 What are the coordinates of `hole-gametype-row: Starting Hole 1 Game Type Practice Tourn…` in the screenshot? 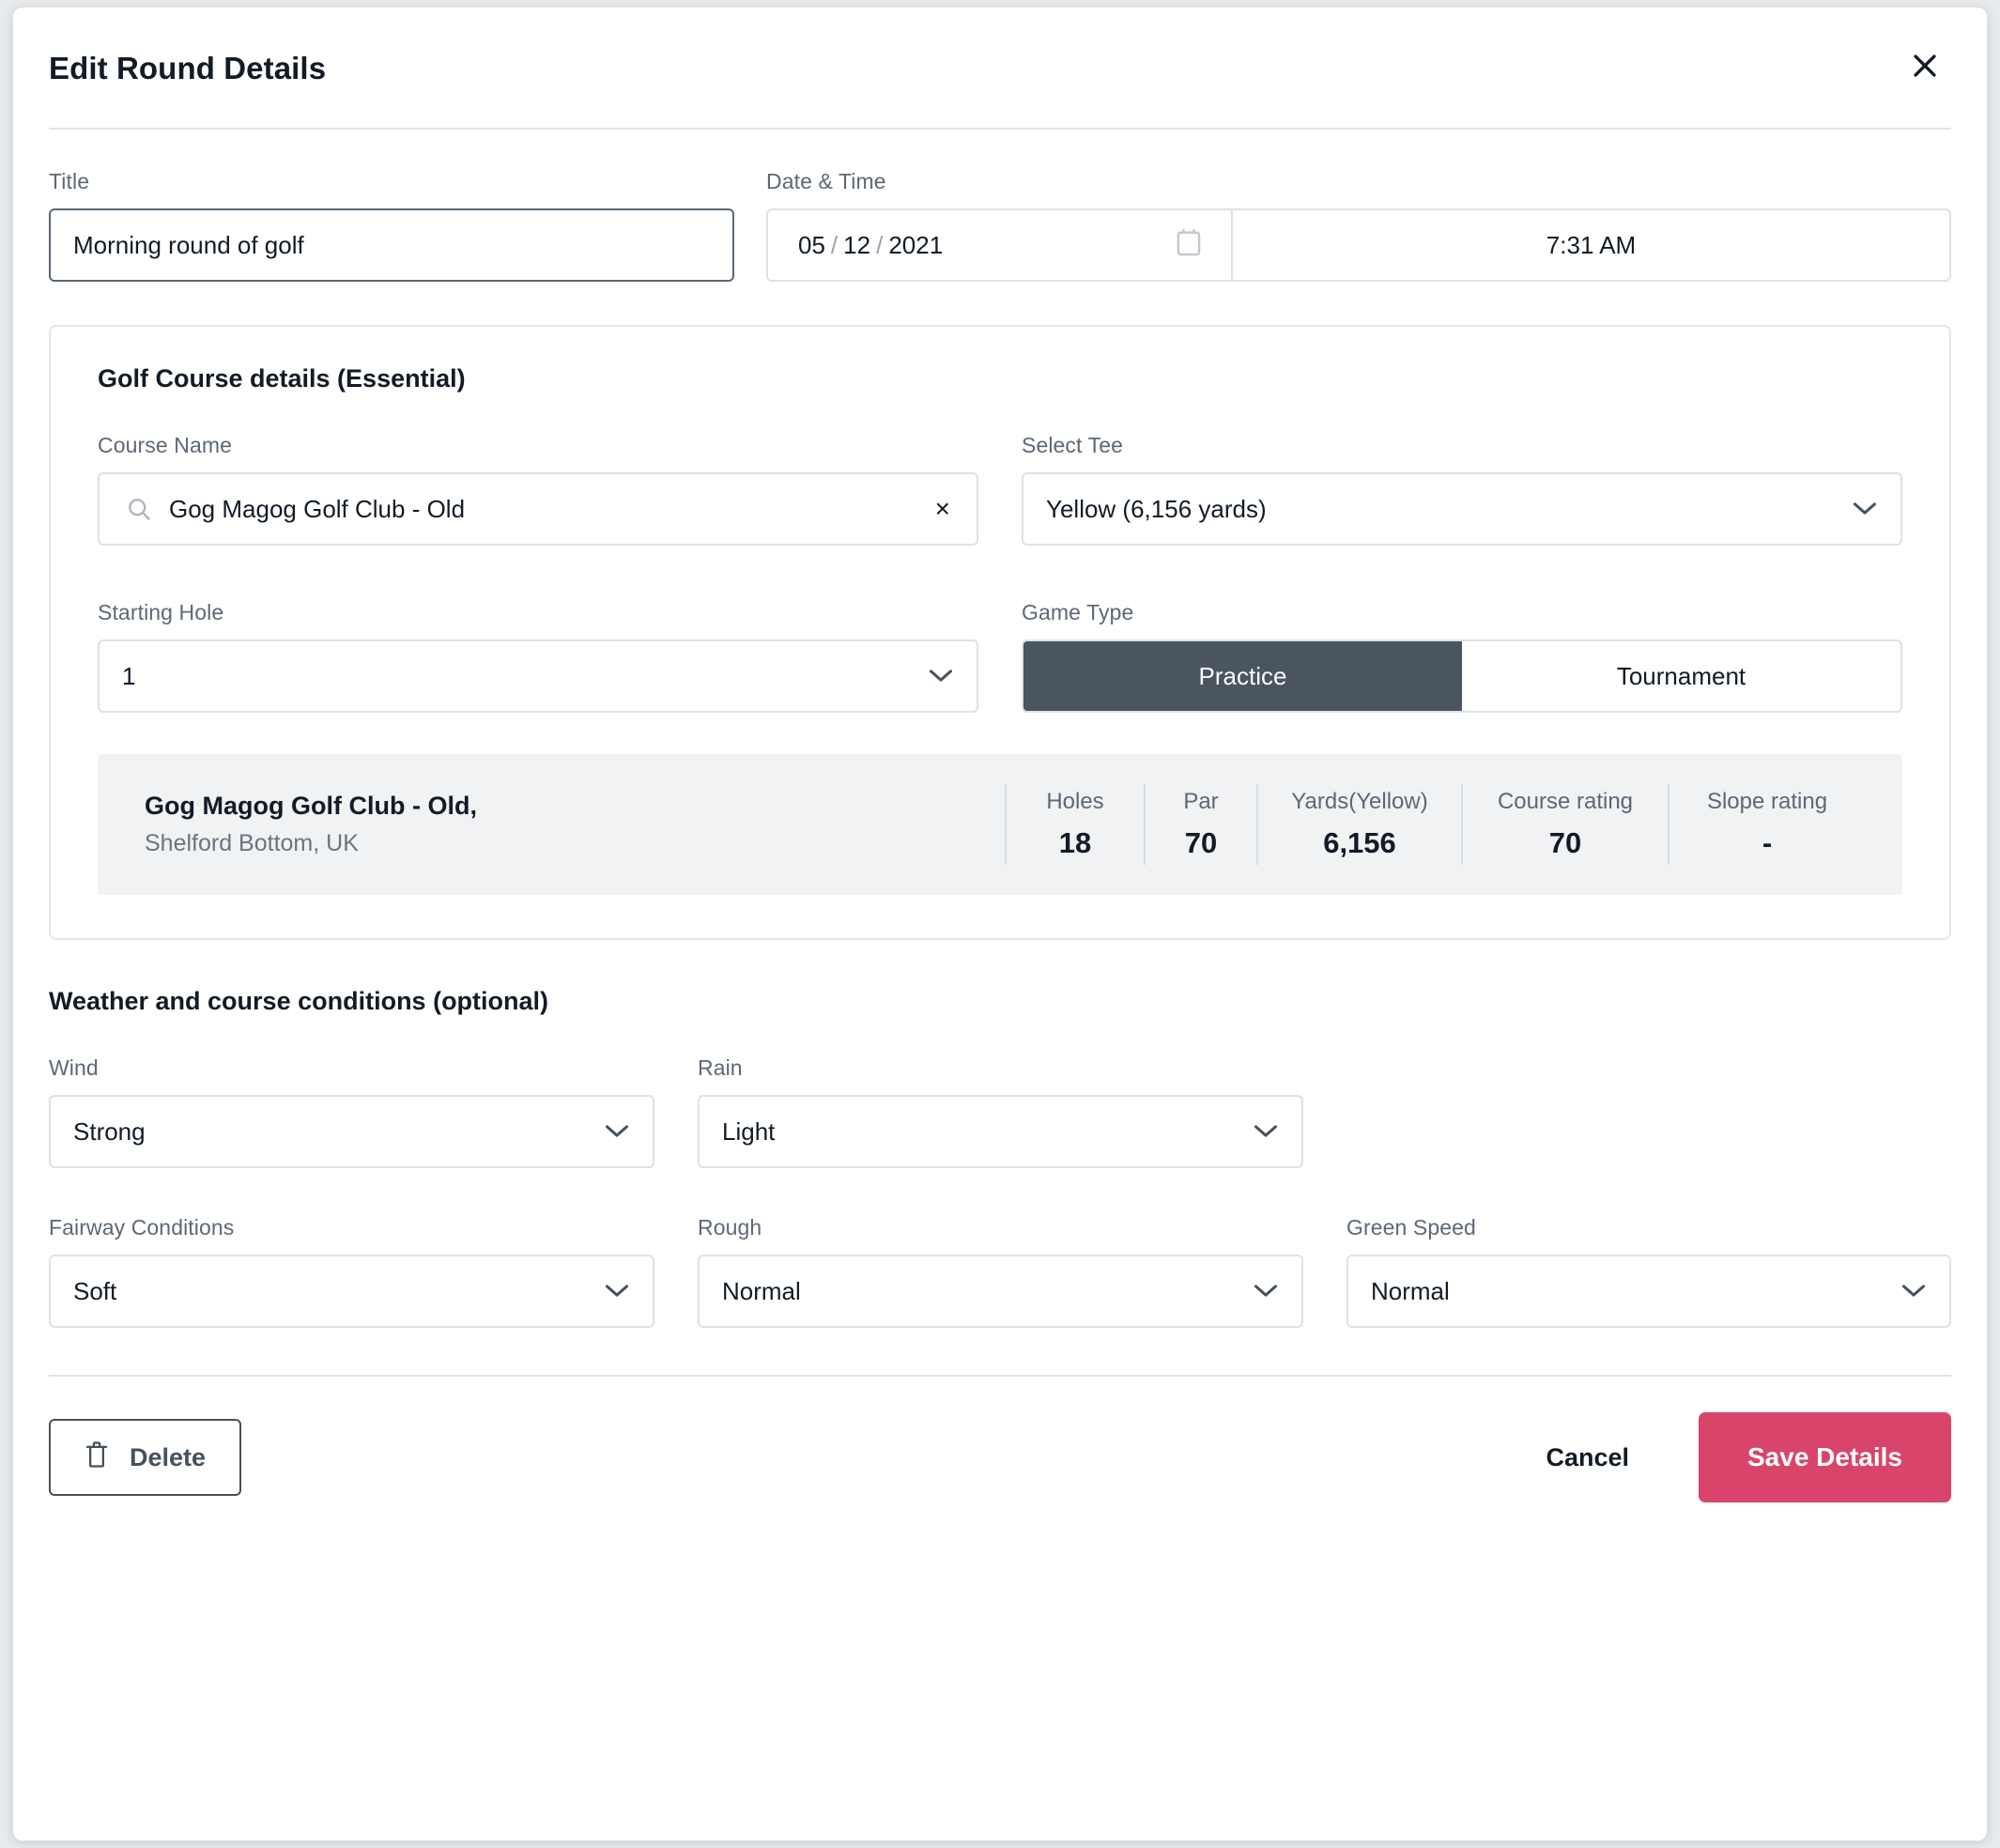 It's located at (1000, 656).